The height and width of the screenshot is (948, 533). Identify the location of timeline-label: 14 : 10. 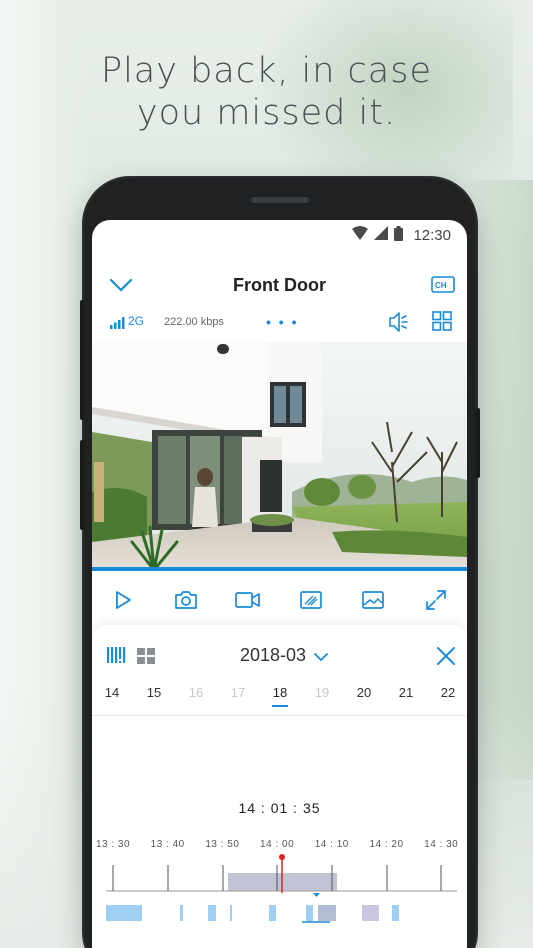
(331, 844).